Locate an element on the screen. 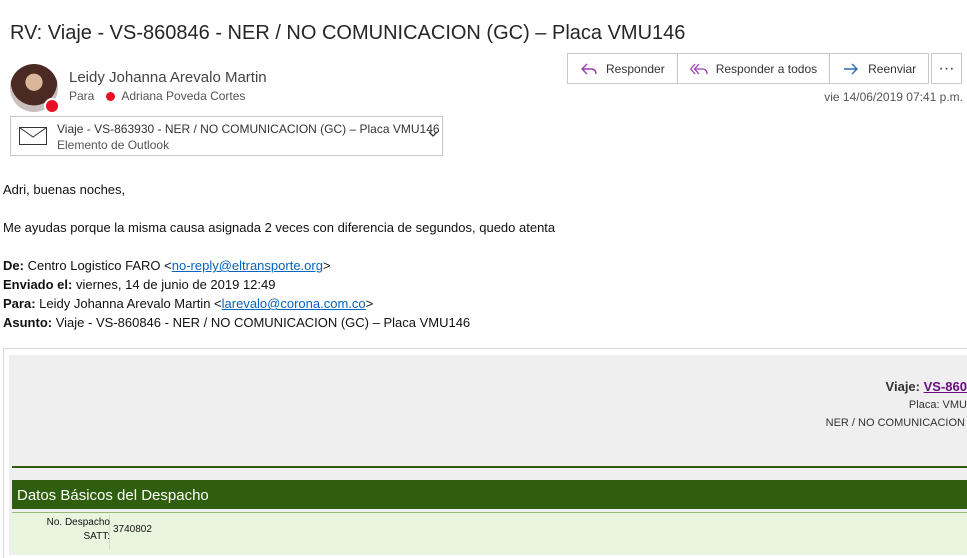  attachment-type: Elemento de Outlook is located at coordinates (113, 145).